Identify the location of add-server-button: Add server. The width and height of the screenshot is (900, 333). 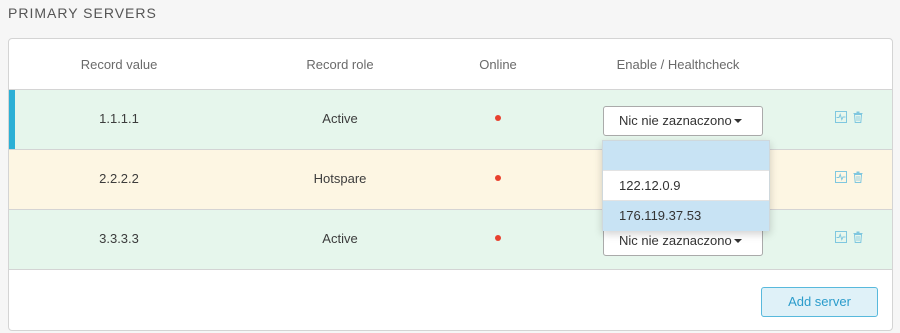
(819, 302).